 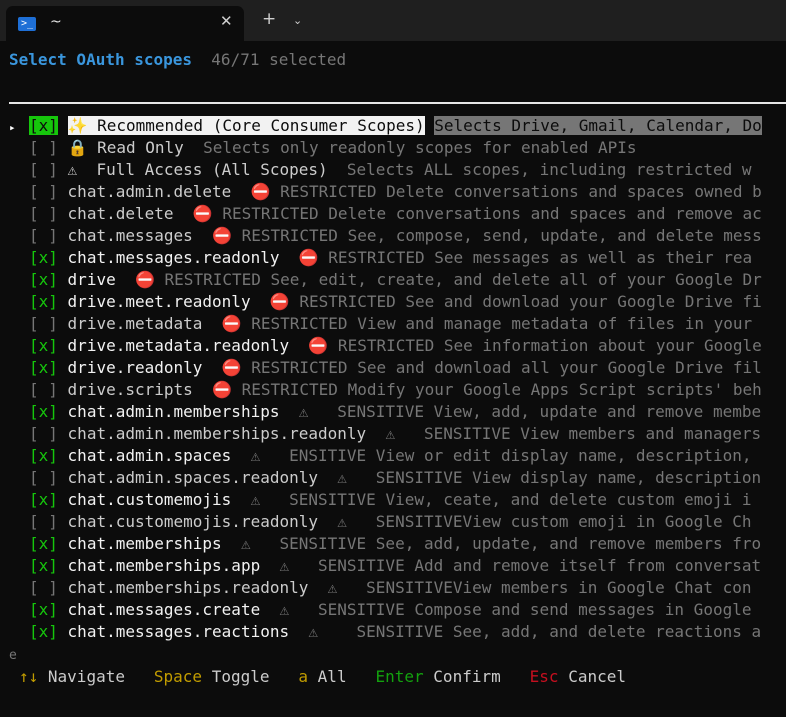 What do you see at coordinates (399, 676) in the screenshot?
I see `enter-key: Enter` at bounding box center [399, 676].